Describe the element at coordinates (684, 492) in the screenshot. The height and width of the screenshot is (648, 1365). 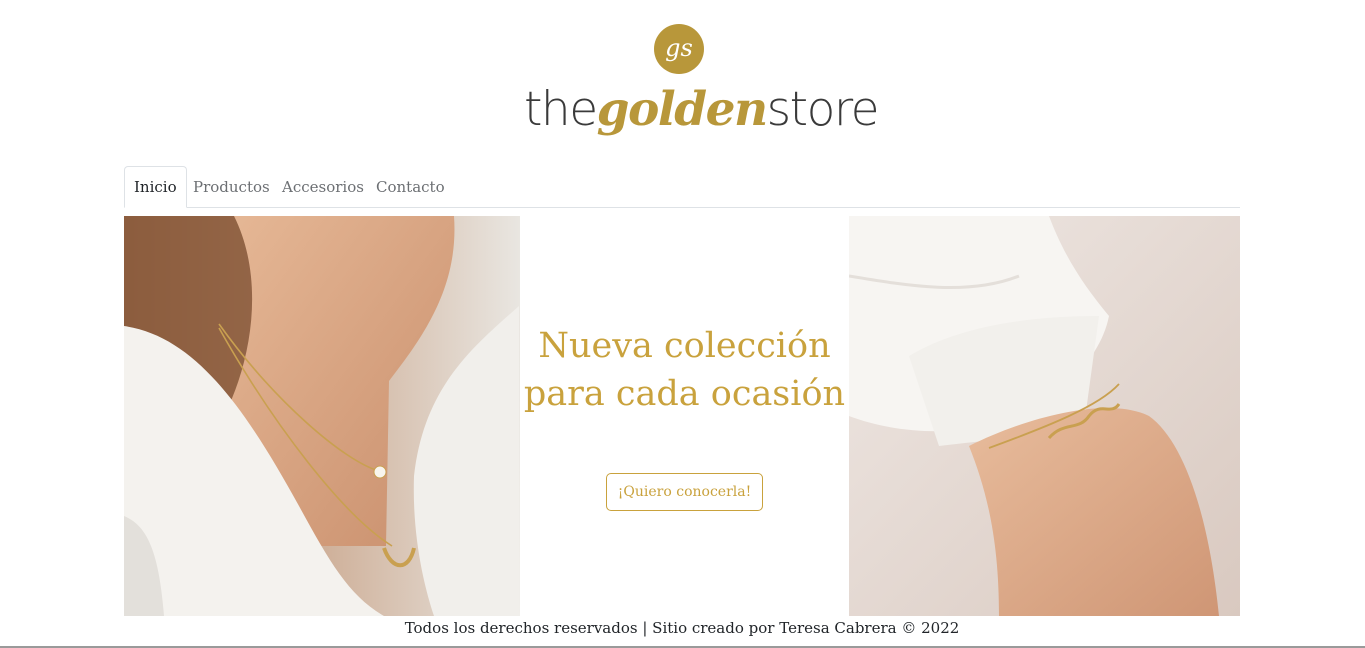
I see `discover-collection-button: ¡Quiero conocerla!` at that location.